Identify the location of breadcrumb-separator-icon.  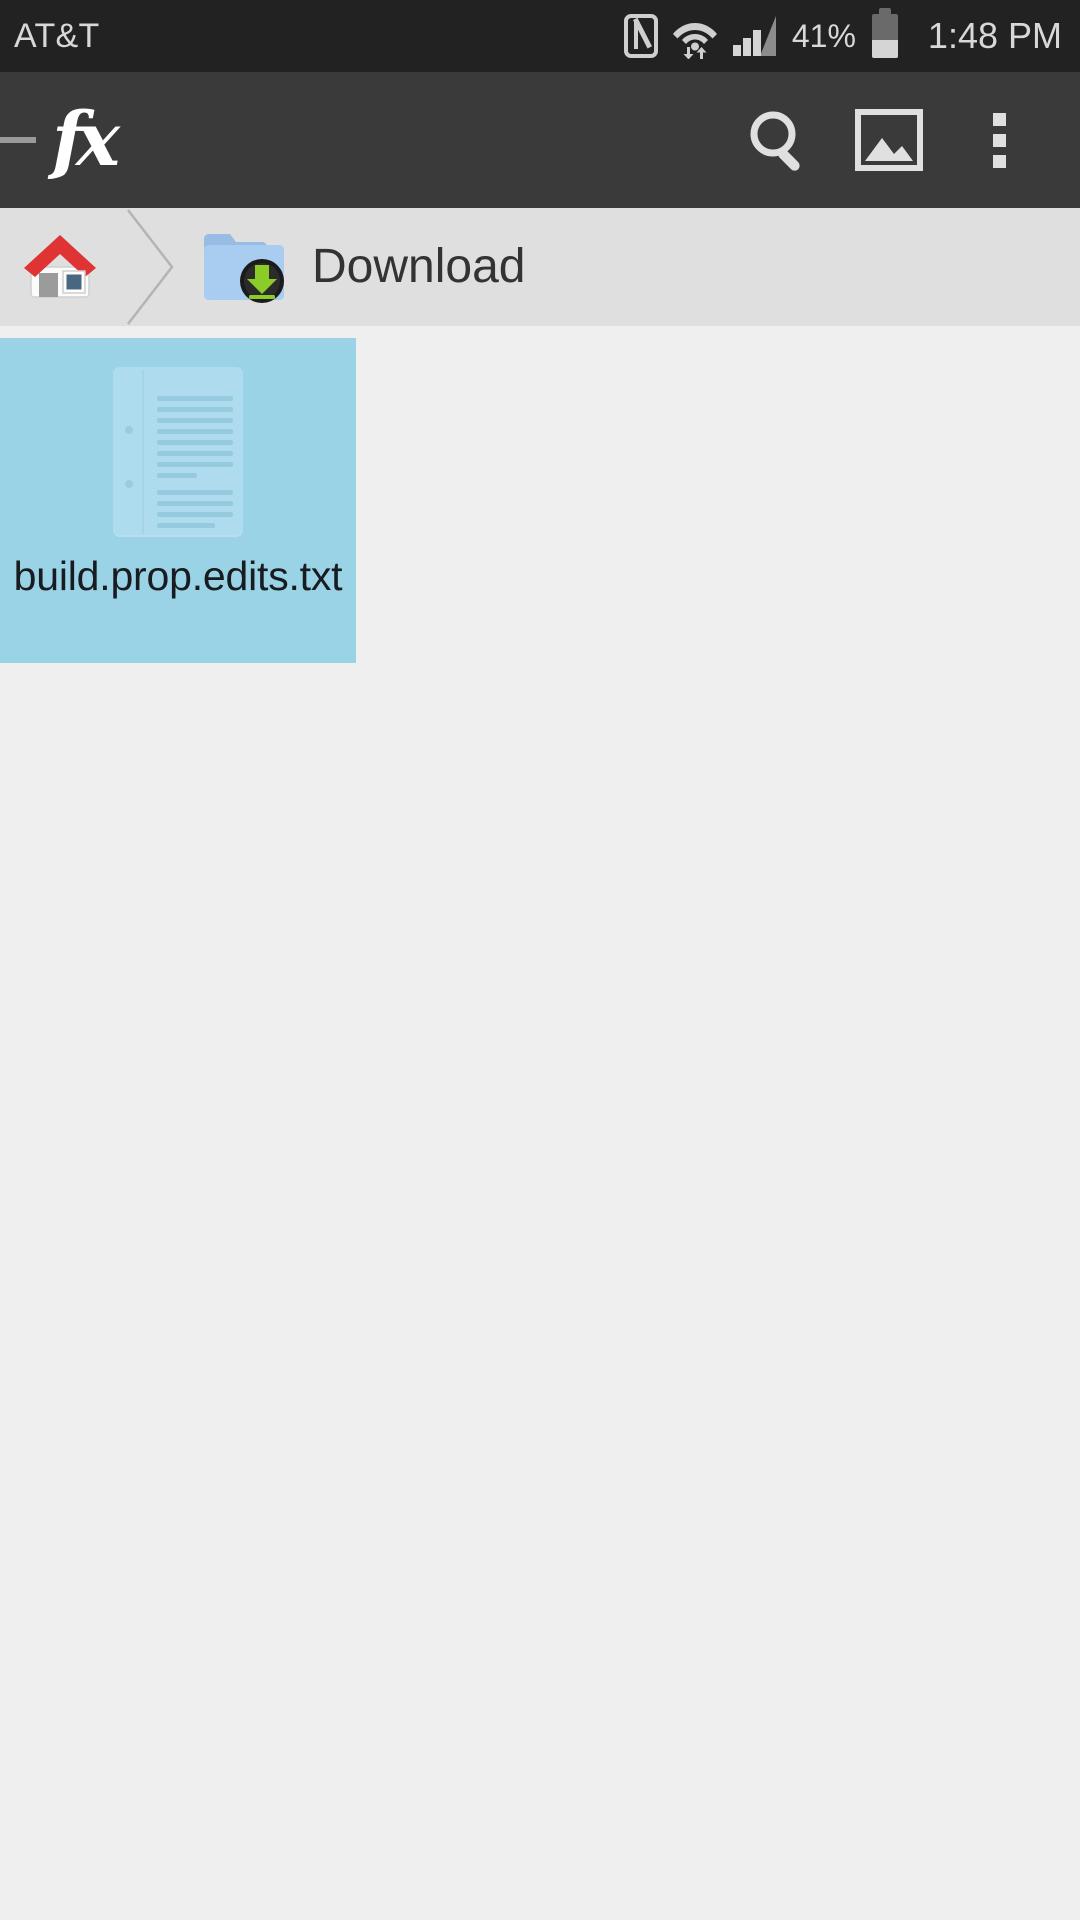
(150, 267).